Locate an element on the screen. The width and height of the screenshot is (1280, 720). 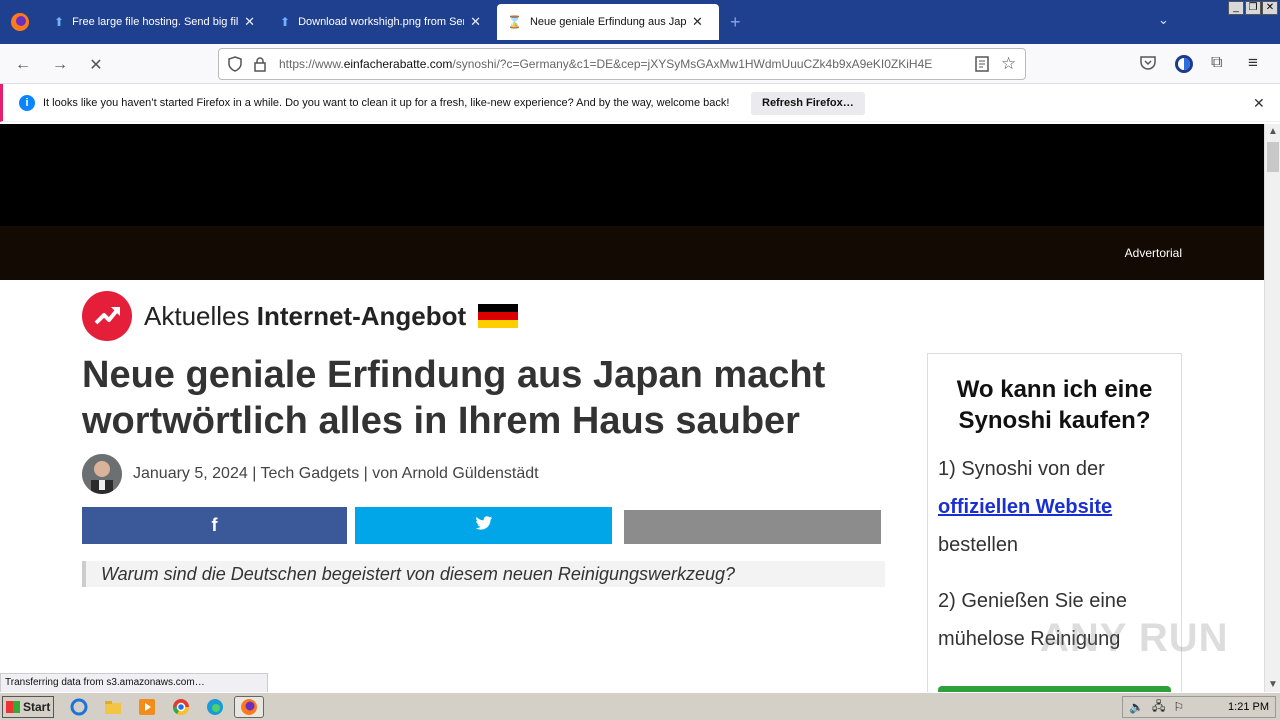
back-icon: ← is located at coordinates (23, 65).